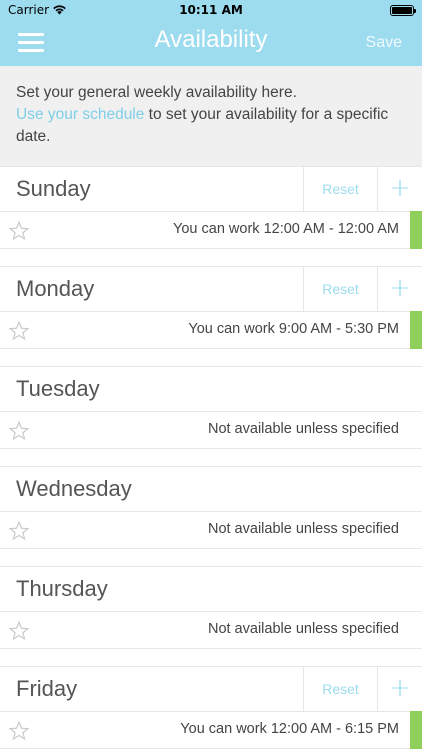 This screenshot has width=422, height=750. Describe the element at coordinates (211, 689) in the screenshot. I see `day-header-friday: Friday Reset +` at that location.